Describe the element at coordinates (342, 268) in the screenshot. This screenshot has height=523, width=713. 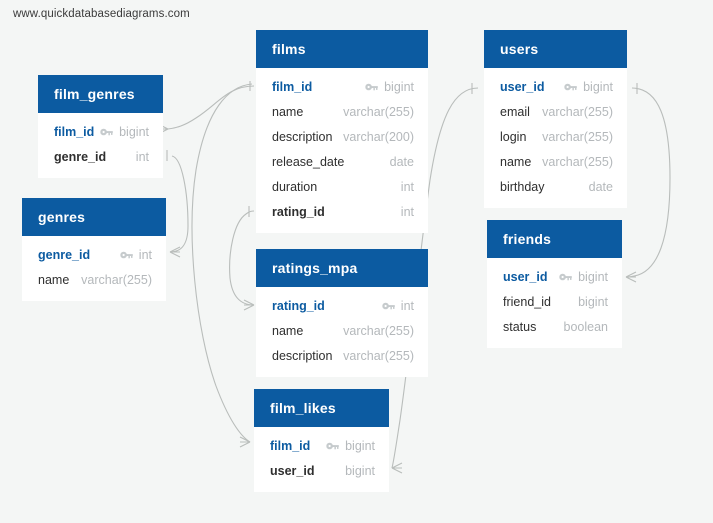
I see `table-title-ratings_mpa: ratings_mpa` at that location.